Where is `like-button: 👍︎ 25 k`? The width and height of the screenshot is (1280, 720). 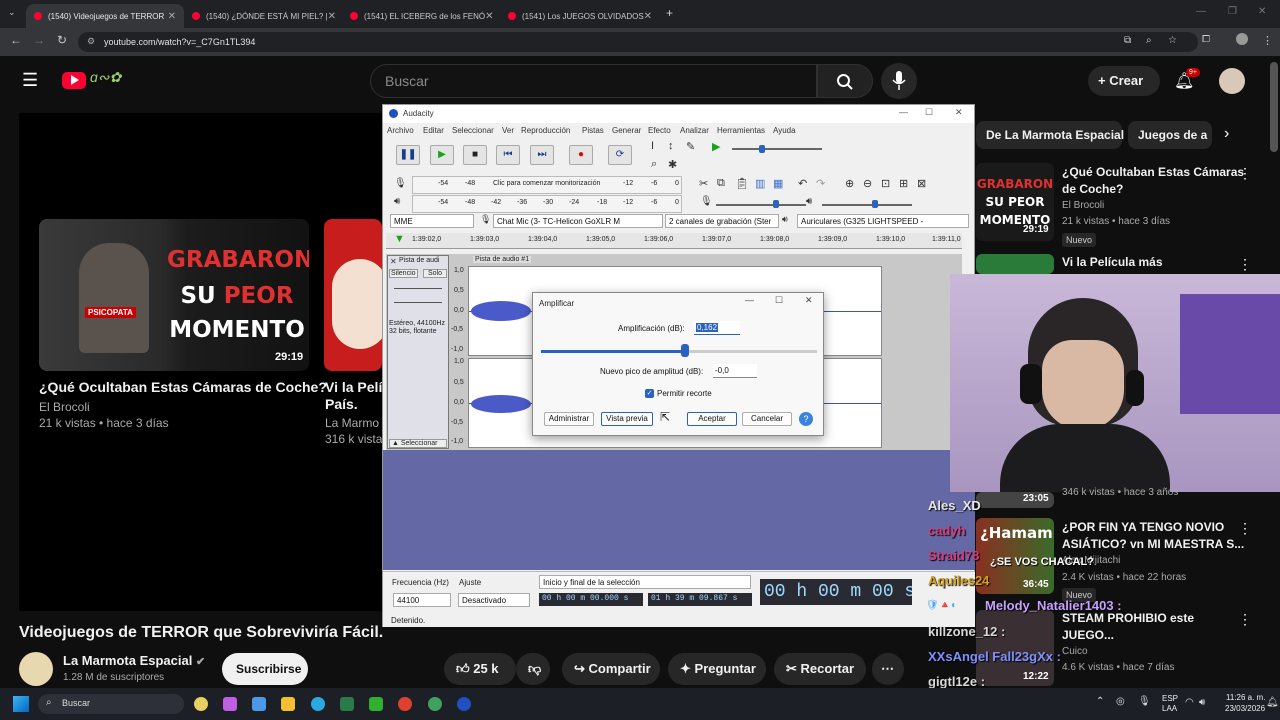 like-button: 👍︎ 25 k is located at coordinates (480, 669).